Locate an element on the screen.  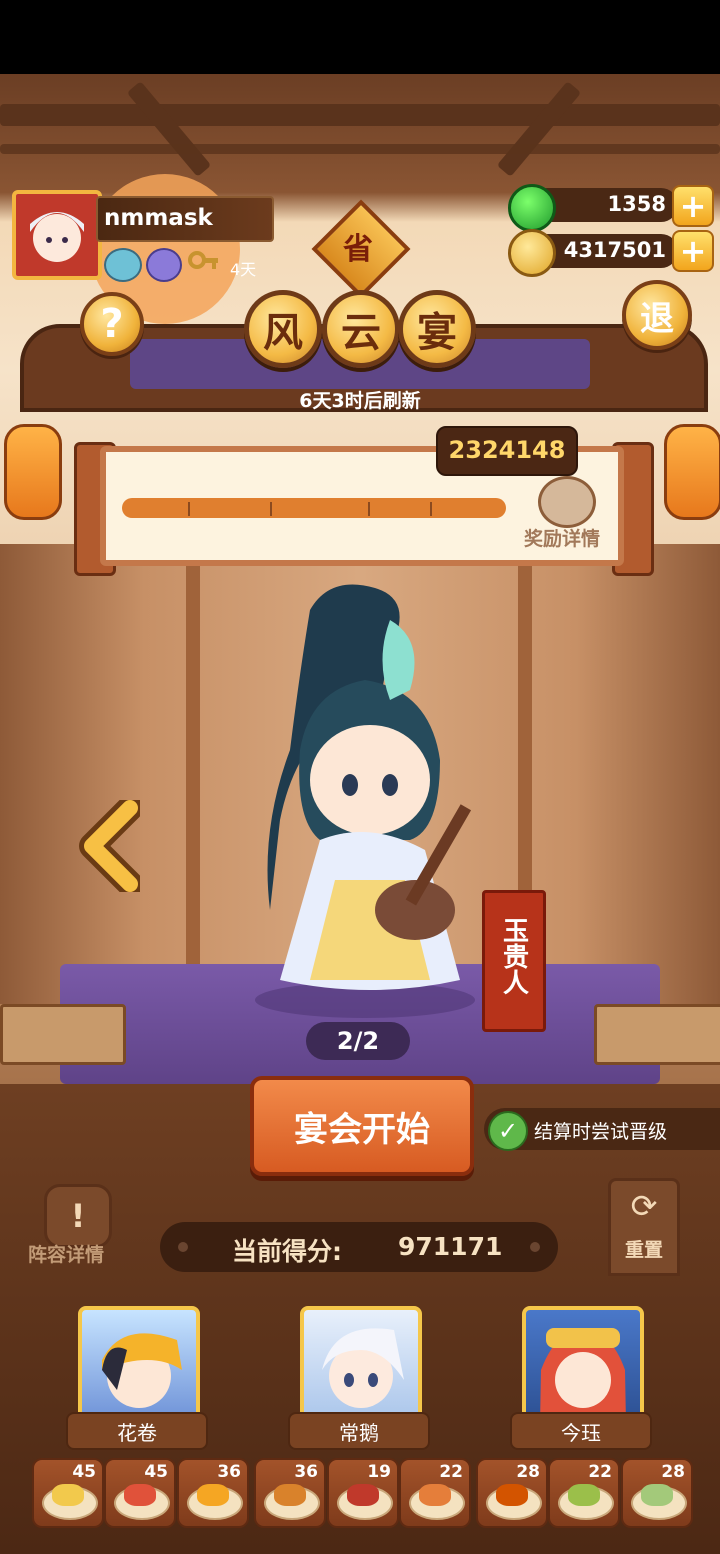
chevron-left-icon is located at coordinates (111, 846).